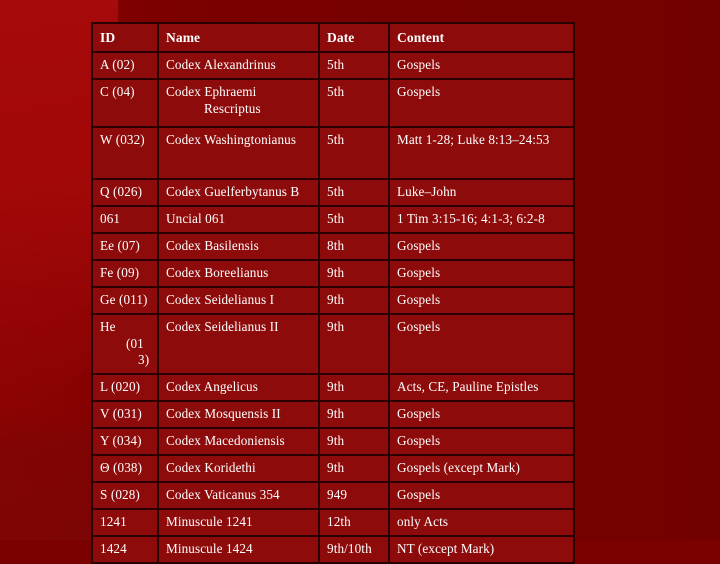  Describe the element at coordinates (125, 246) in the screenshot. I see `cell-id: Ee (07)` at that location.